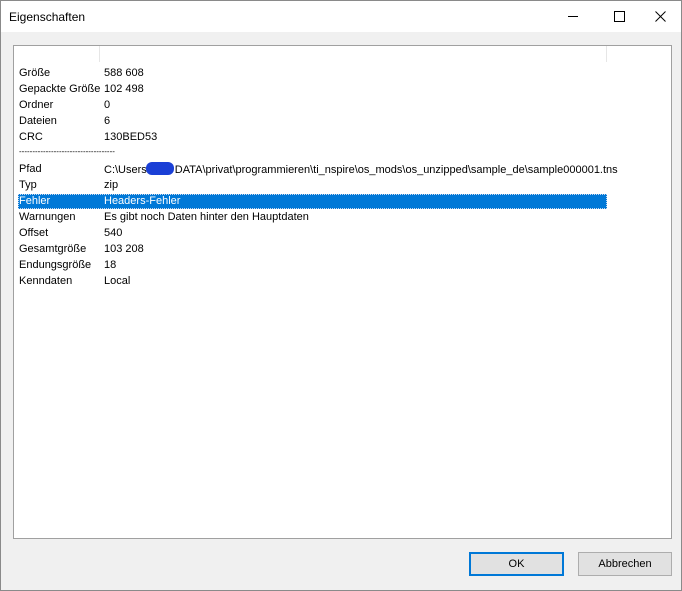 The height and width of the screenshot is (591, 682). What do you see at coordinates (31, 137) in the screenshot?
I see `property-key: CRC` at bounding box center [31, 137].